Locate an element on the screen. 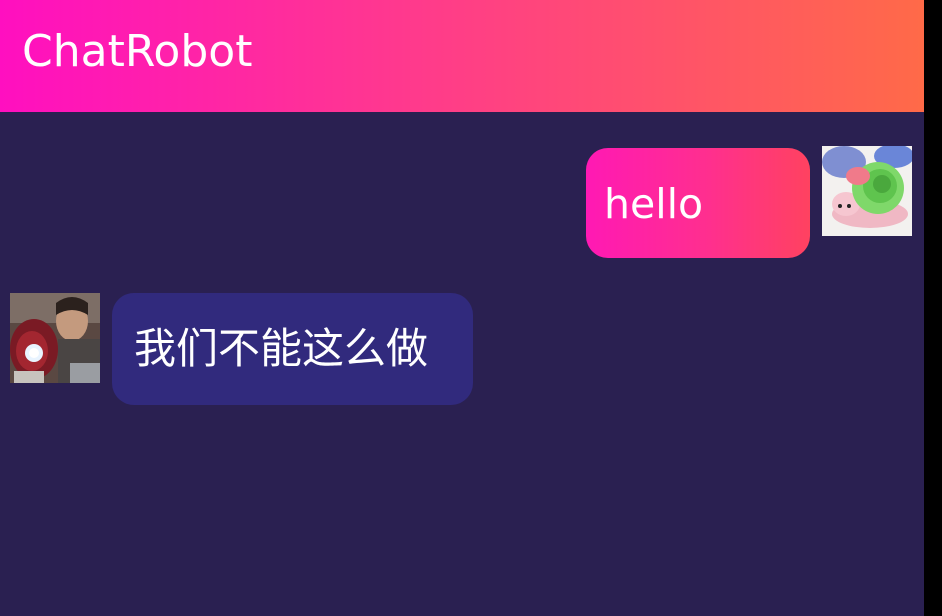  incoming-message-bubble: 我们不能这么做 is located at coordinates (292, 349).